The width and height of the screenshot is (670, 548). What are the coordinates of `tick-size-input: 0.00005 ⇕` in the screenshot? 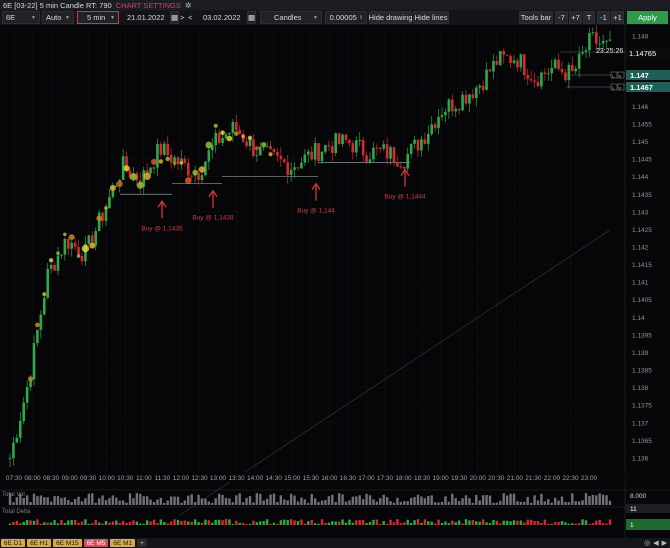 It's located at (346, 17).